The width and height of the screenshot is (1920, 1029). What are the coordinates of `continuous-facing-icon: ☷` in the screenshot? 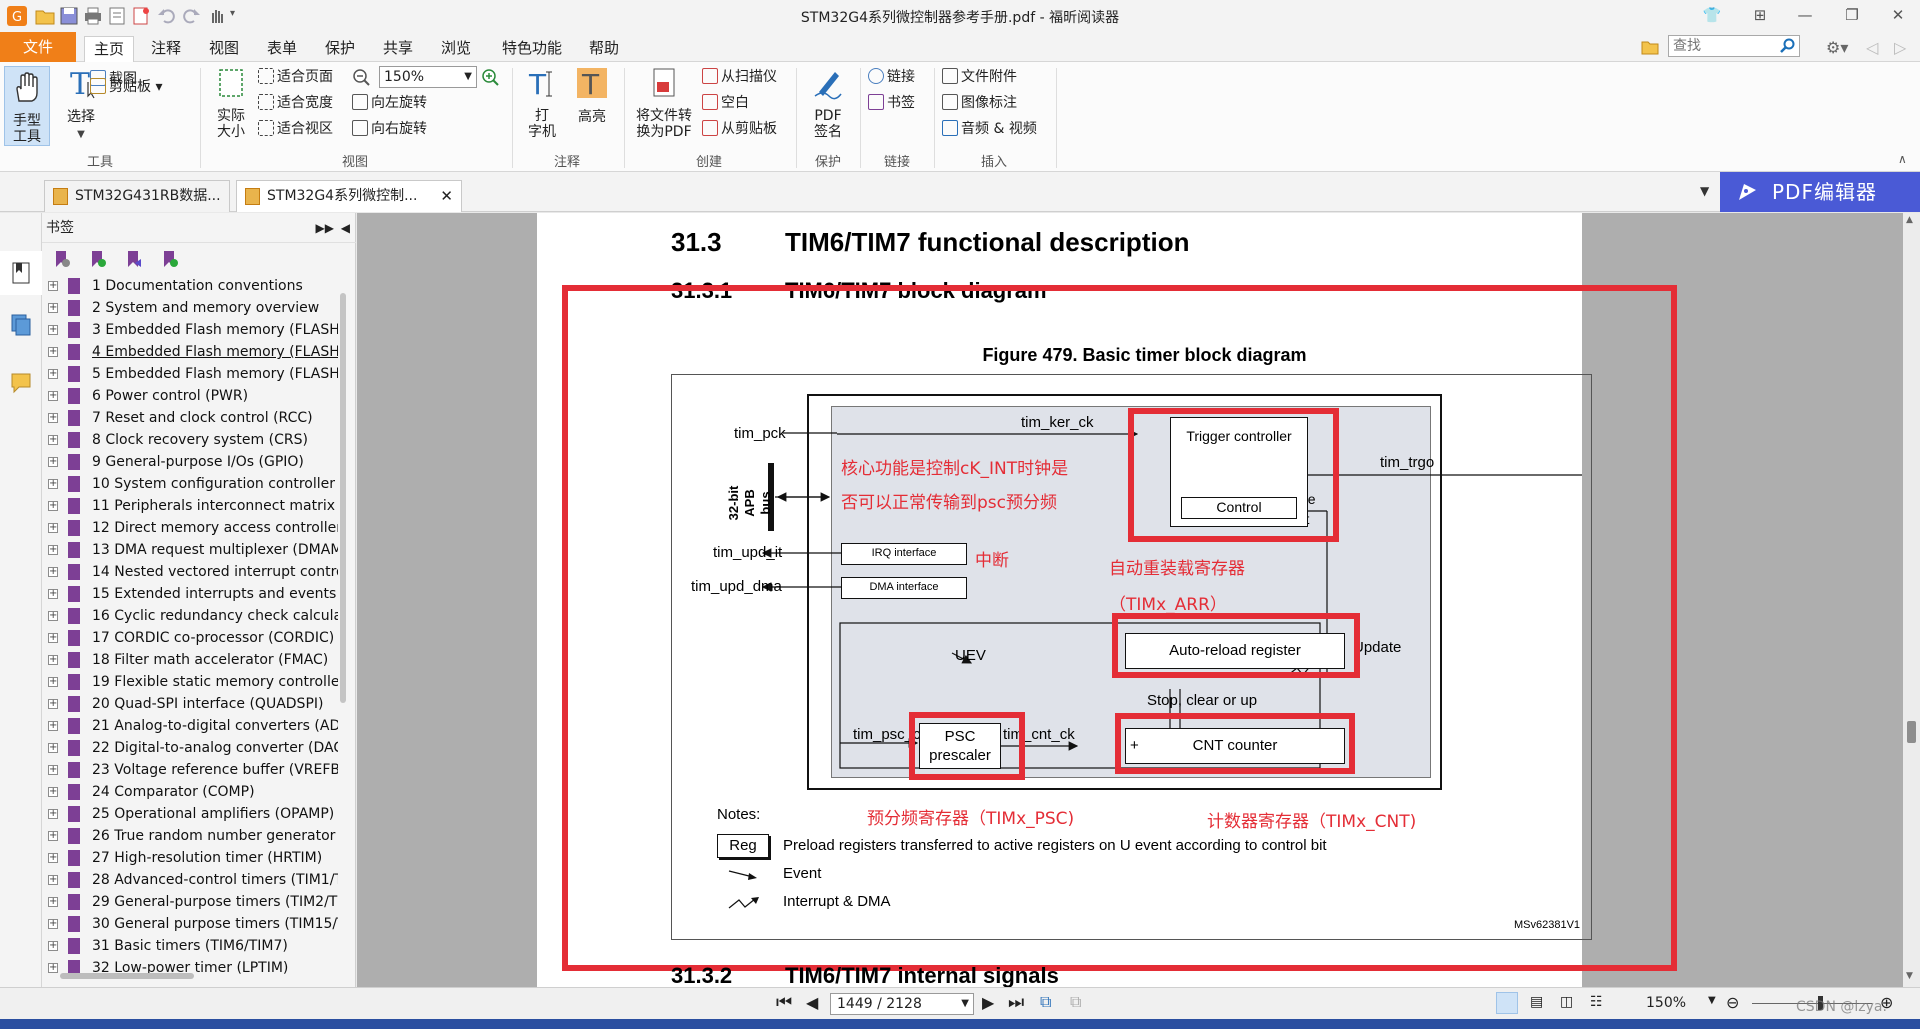 It's located at (1596, 1002).